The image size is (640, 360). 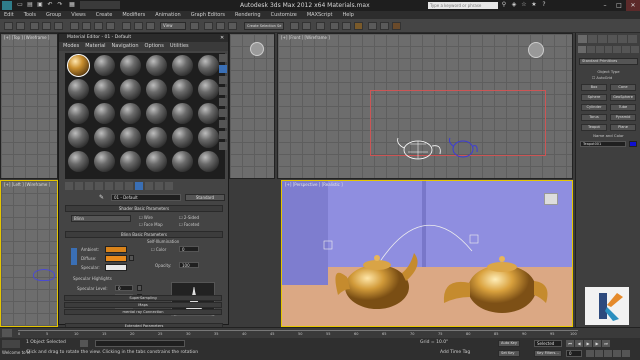 I want to click on menu-group: Group, so click(x=53, y=15).